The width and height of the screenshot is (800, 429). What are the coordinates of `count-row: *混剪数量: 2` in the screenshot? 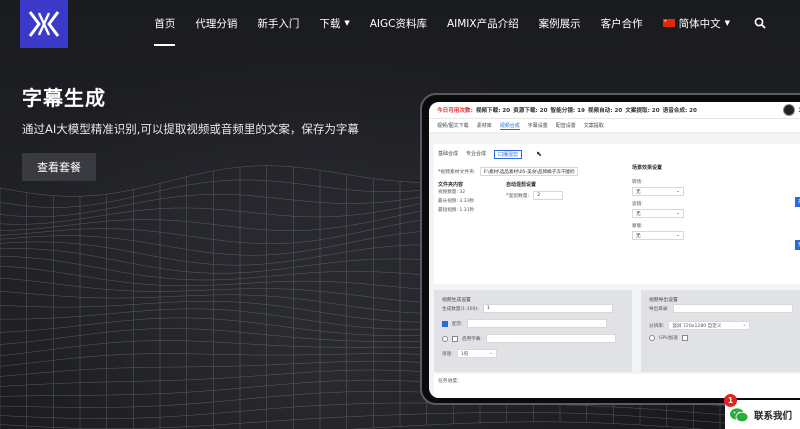 It's located at (535, 195).